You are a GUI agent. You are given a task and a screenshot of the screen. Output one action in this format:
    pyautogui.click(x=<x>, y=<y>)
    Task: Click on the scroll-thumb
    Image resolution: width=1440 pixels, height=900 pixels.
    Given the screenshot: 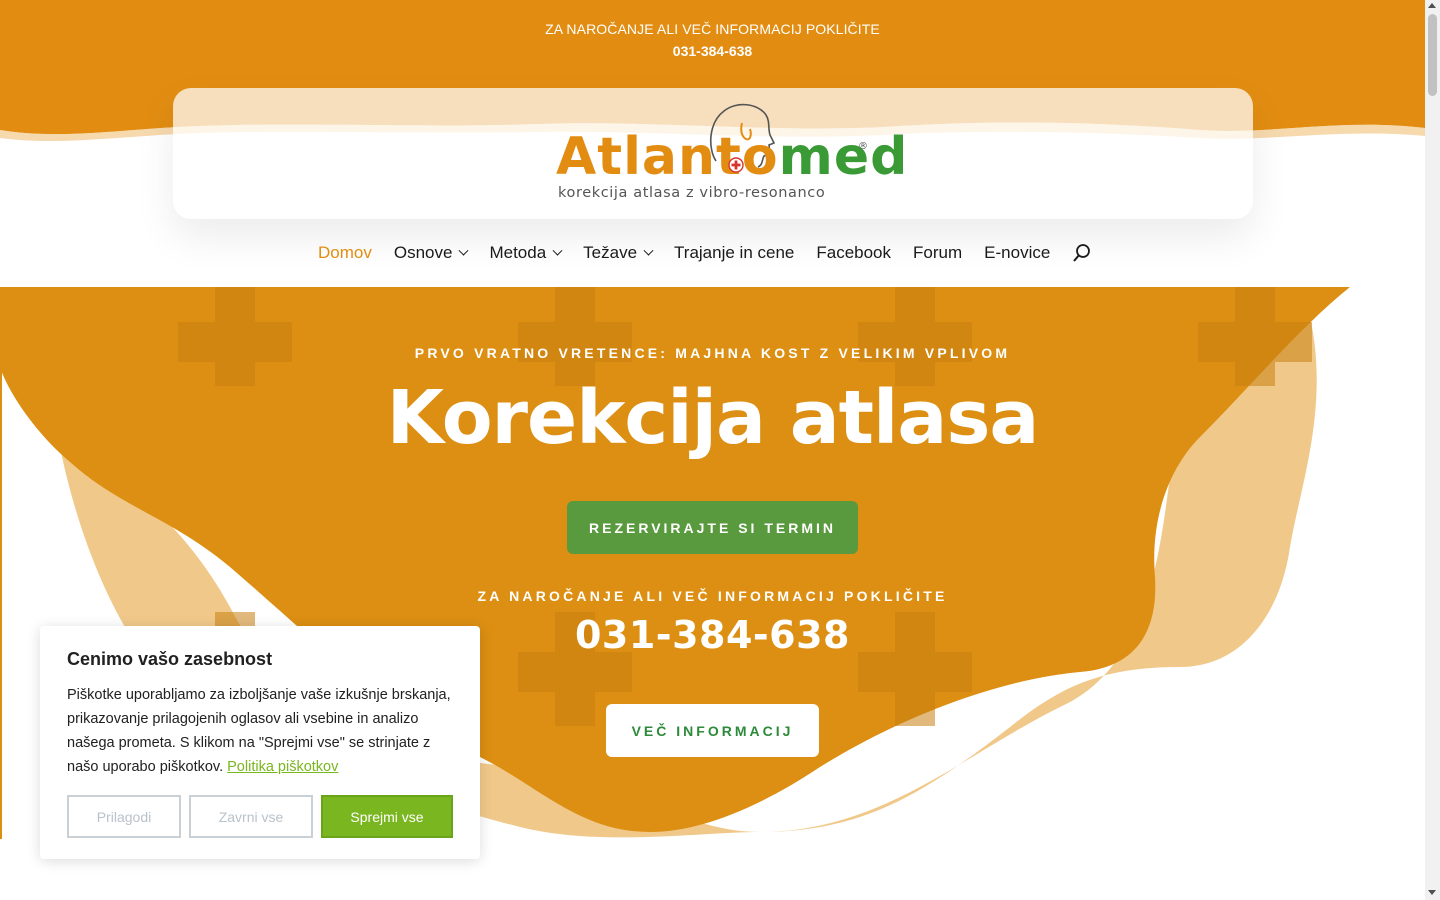 What is the action you would take?
    pyautogui.click(x=1432, y=55)
    